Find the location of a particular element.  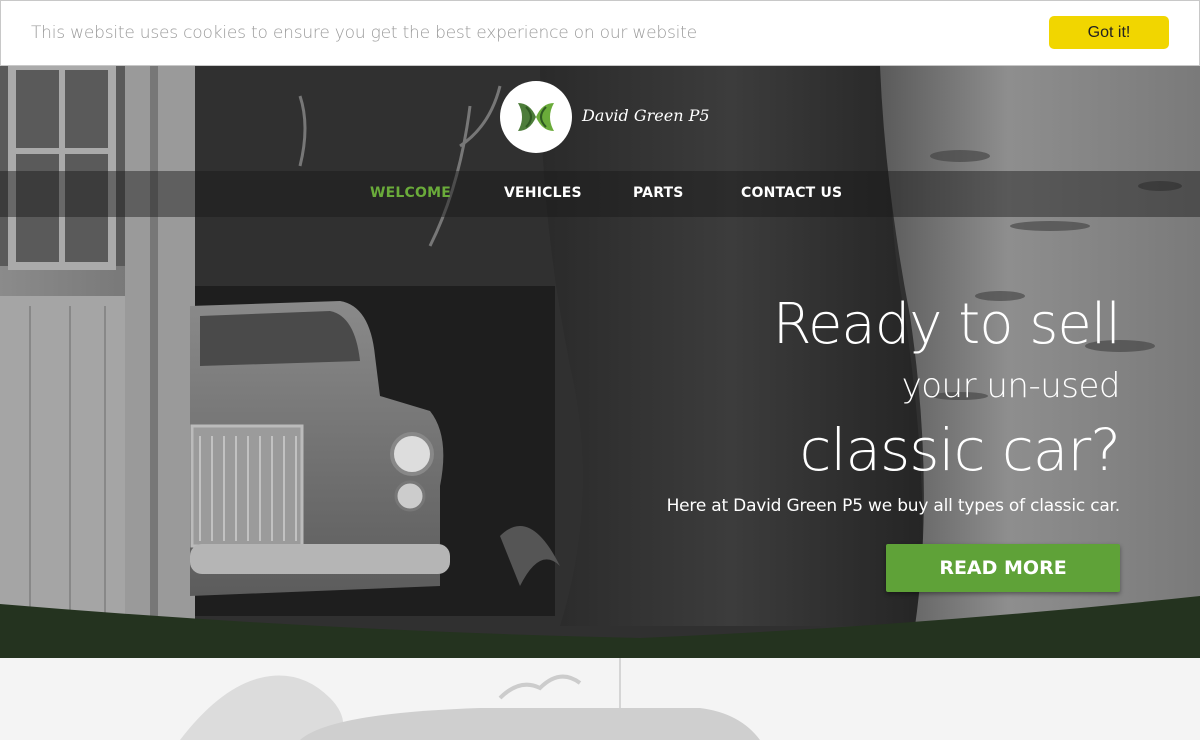

hero-headline-line1: Ready to sell is located at coordinates (946, 324).